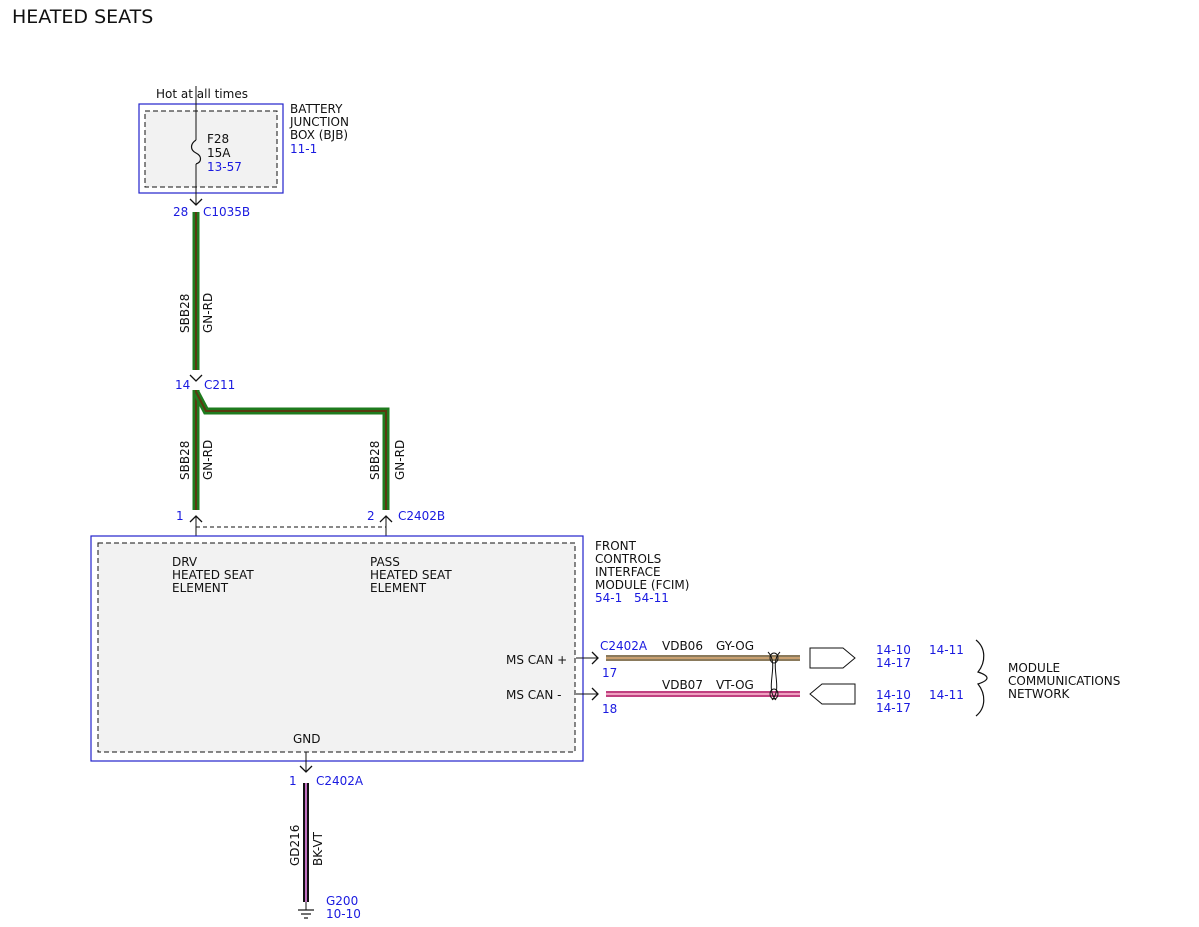  Describe the element at coordinates (981, 678) in the screenshot. I see `network-brace` at that location.